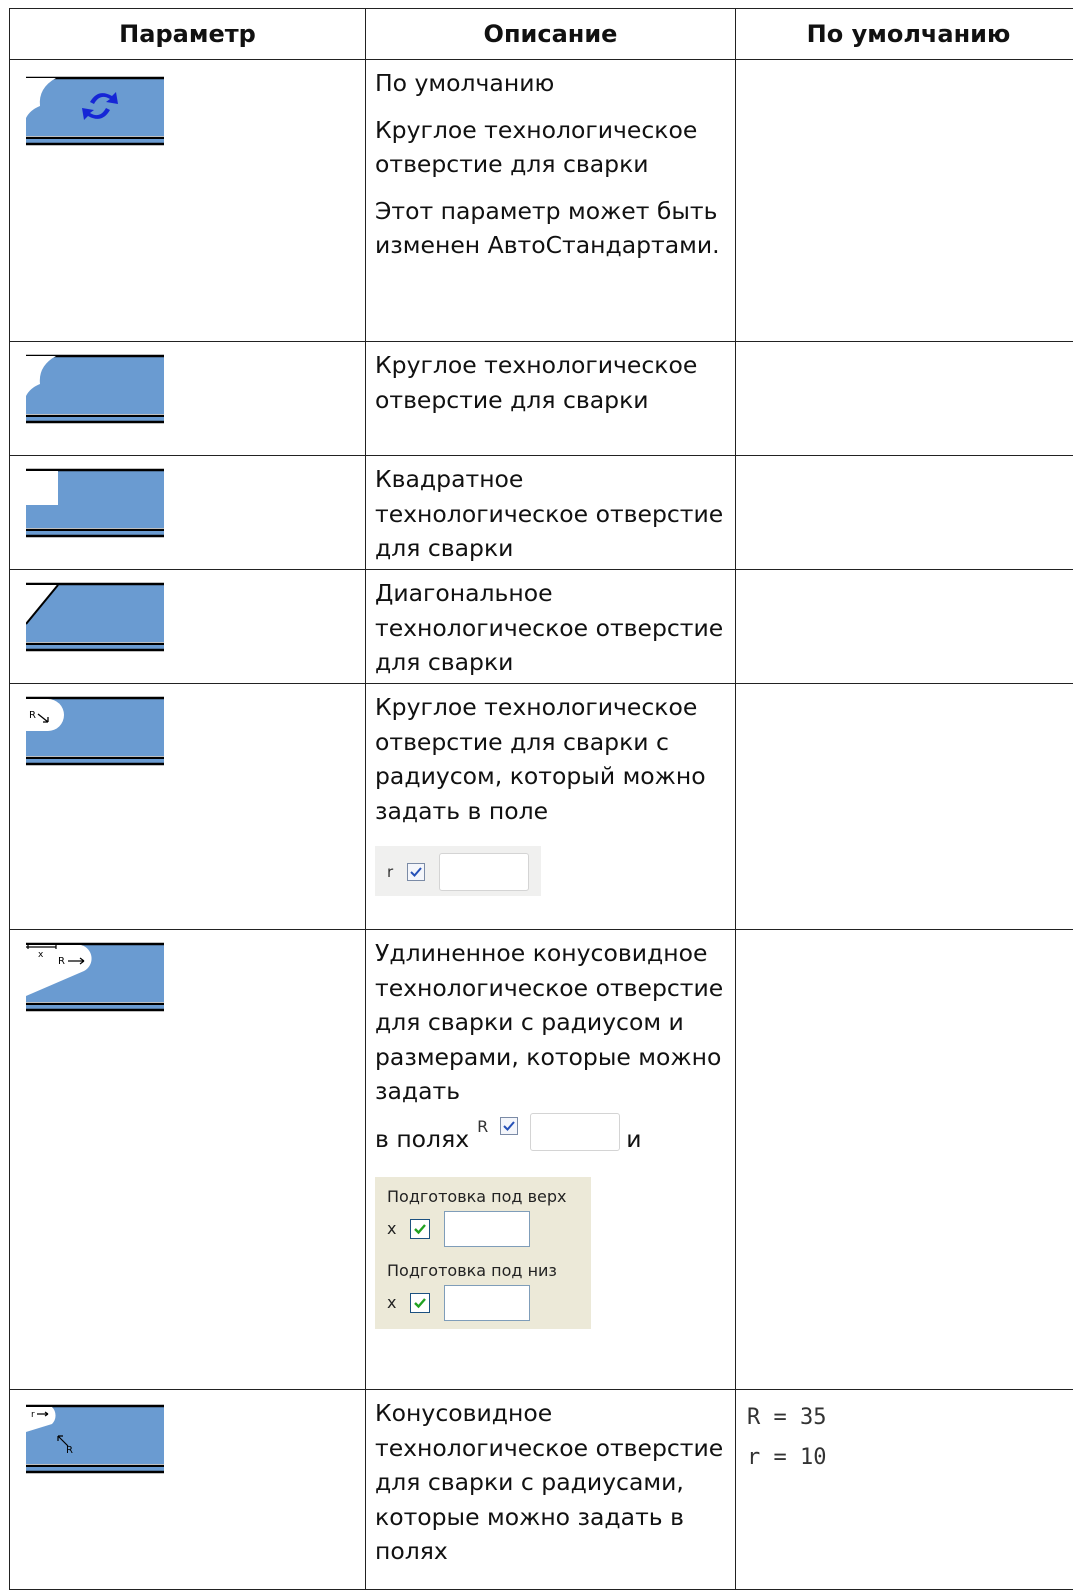 The height and width of the screenshot is (1590, 1073). I want to click on parameter-cell: r R, so click(188, 1490).